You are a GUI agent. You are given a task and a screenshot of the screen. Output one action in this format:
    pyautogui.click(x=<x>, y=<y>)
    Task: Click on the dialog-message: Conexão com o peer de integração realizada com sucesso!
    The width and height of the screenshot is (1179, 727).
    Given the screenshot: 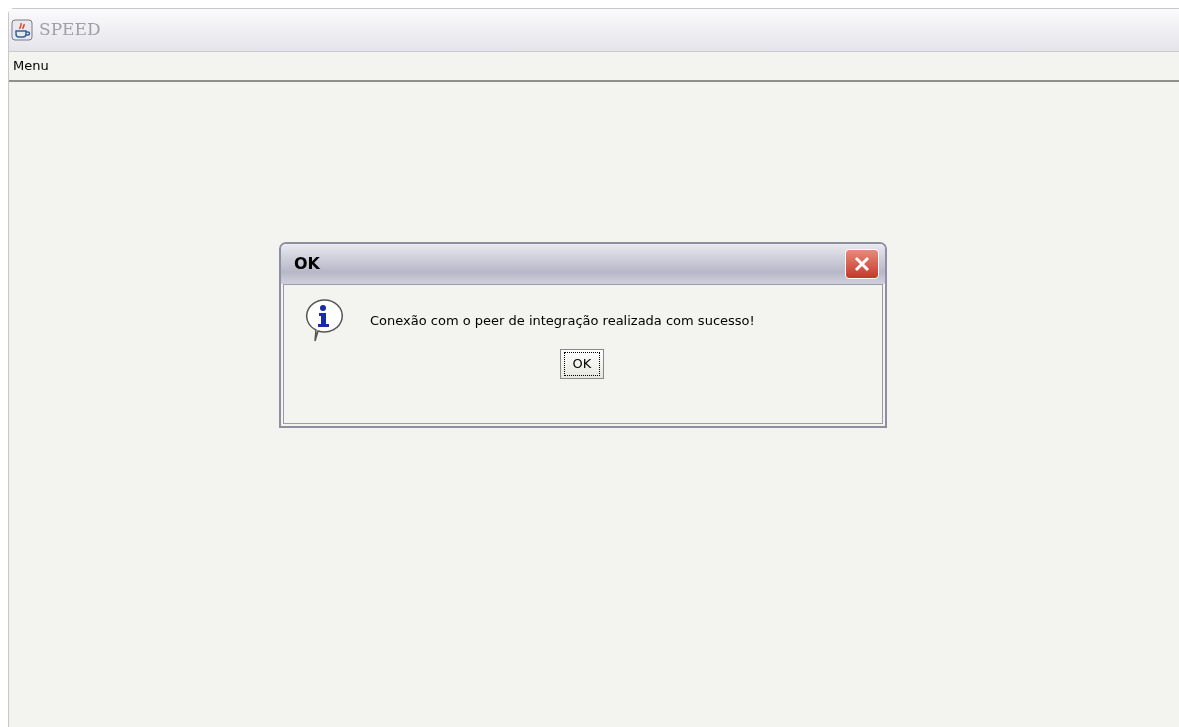 What is the action you would take?
    pyautogui.click(x=562, y=321)
    